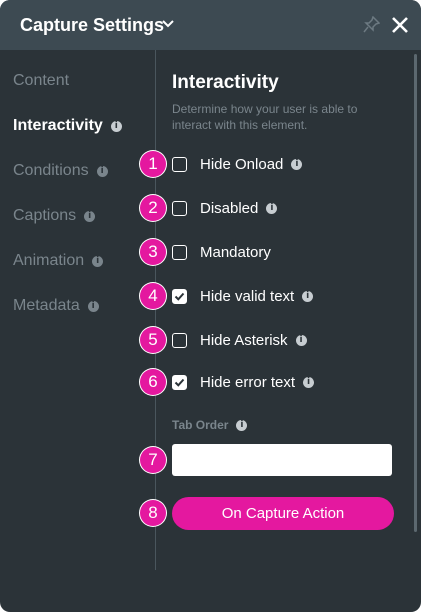 This screenshot has width=421, height=612. I want to click on option-label: Hide Onload, so click(242, 164).